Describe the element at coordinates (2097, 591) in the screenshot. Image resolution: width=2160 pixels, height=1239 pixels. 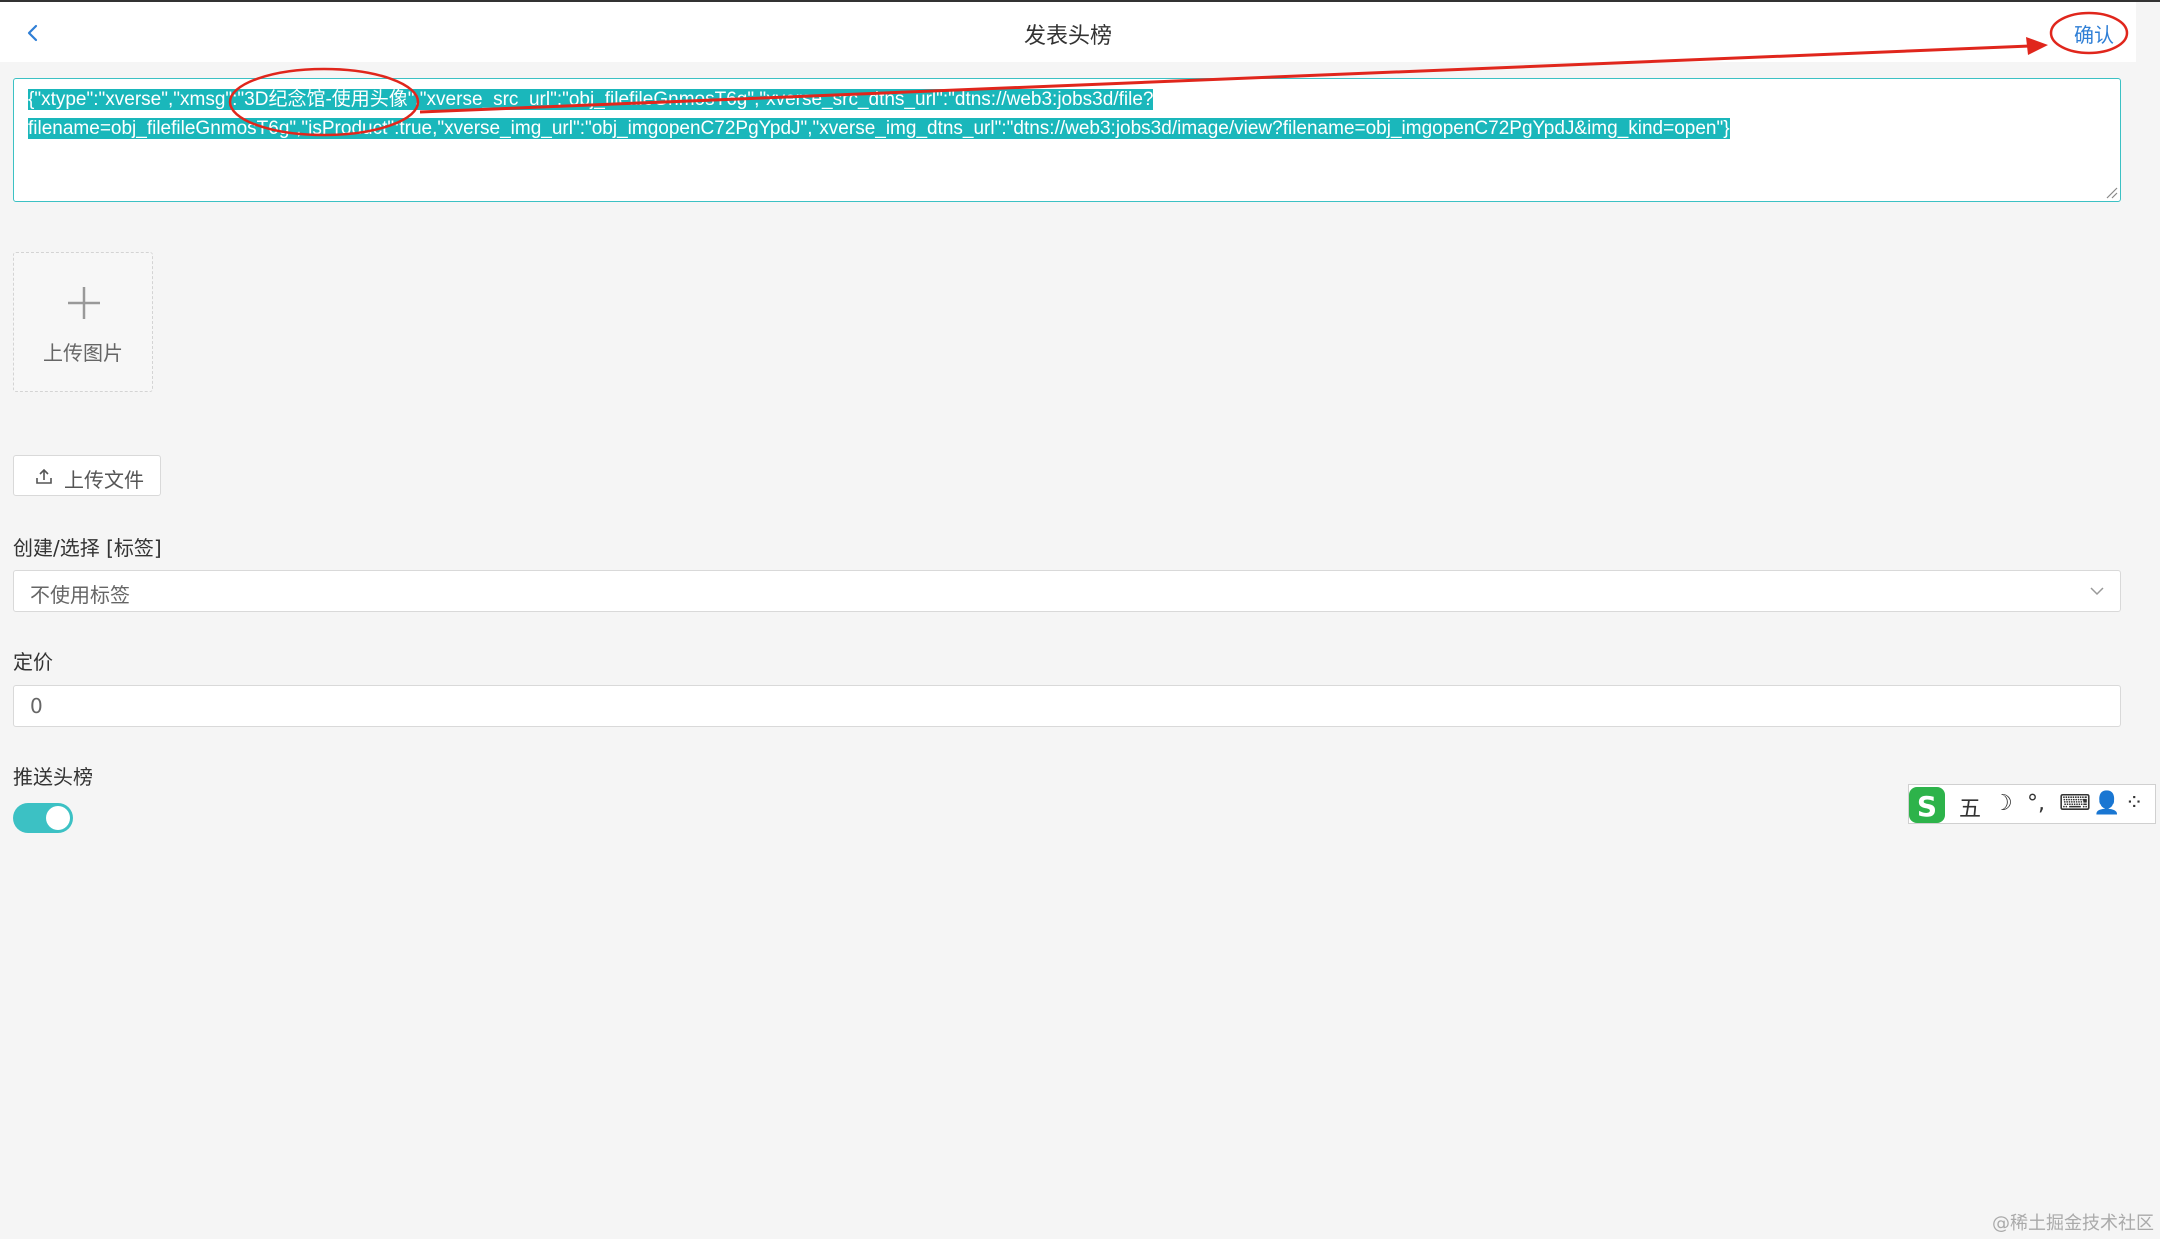
I see `chevron-down-icon` at that location.